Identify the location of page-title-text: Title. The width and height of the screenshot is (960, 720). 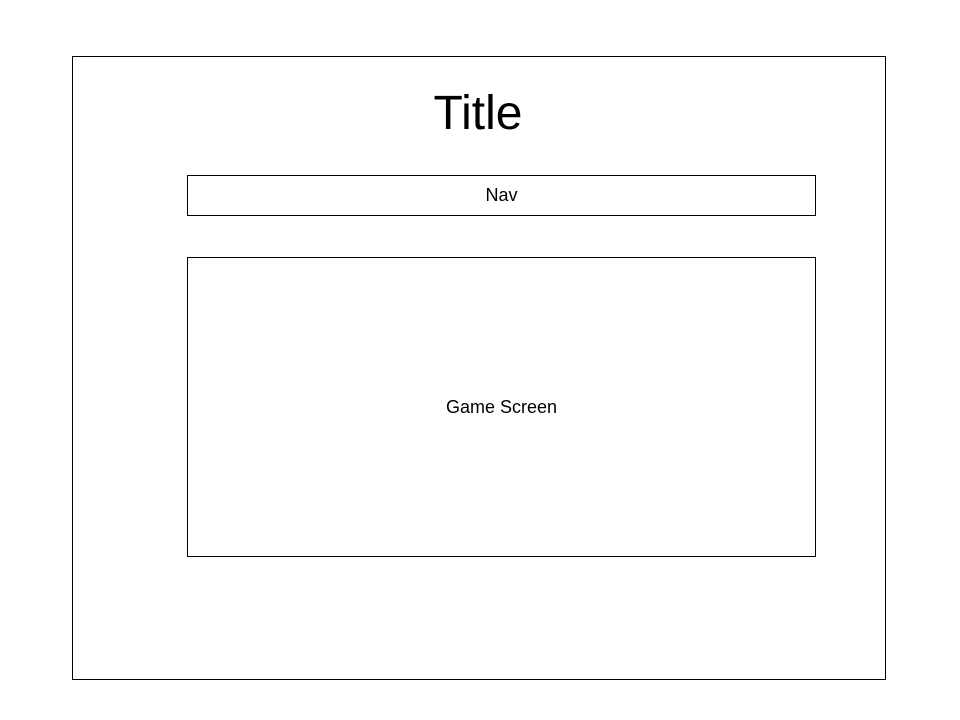
(478, 113).